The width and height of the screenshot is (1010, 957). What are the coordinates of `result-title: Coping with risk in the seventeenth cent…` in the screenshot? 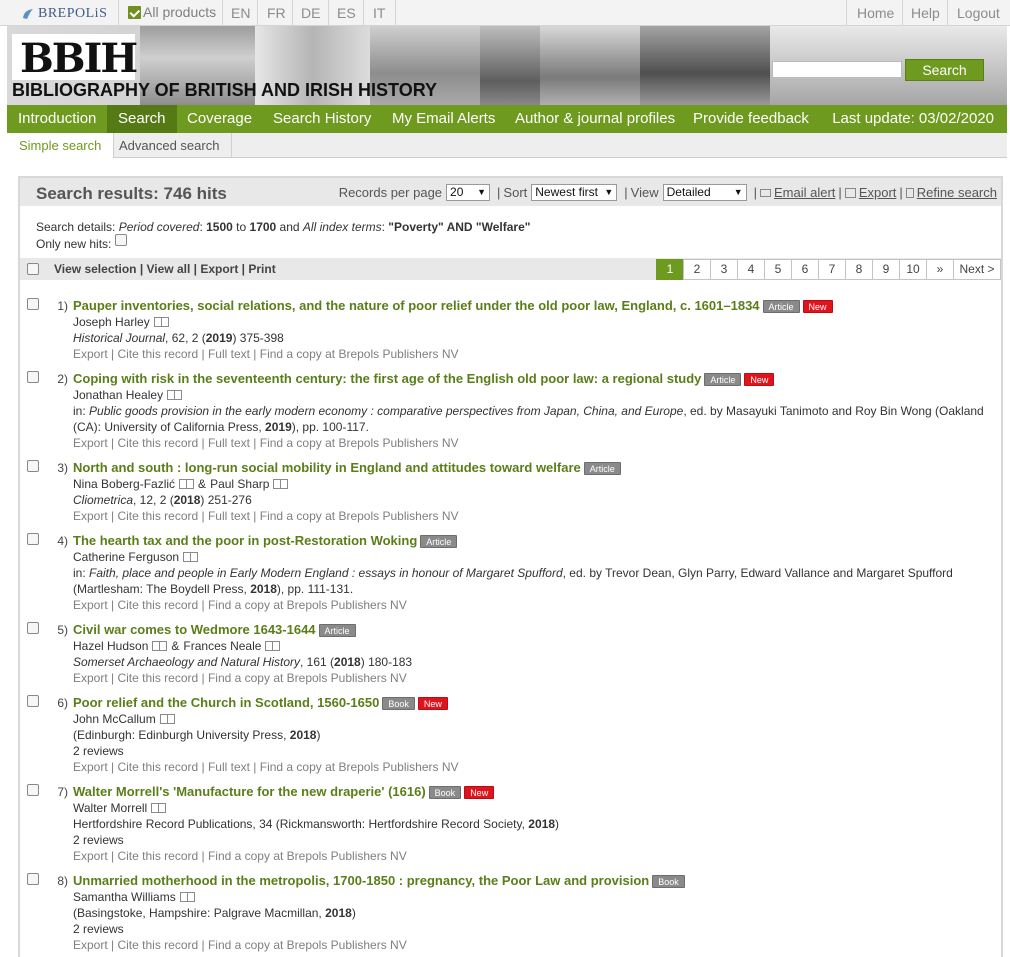 It's located at (387, 379).